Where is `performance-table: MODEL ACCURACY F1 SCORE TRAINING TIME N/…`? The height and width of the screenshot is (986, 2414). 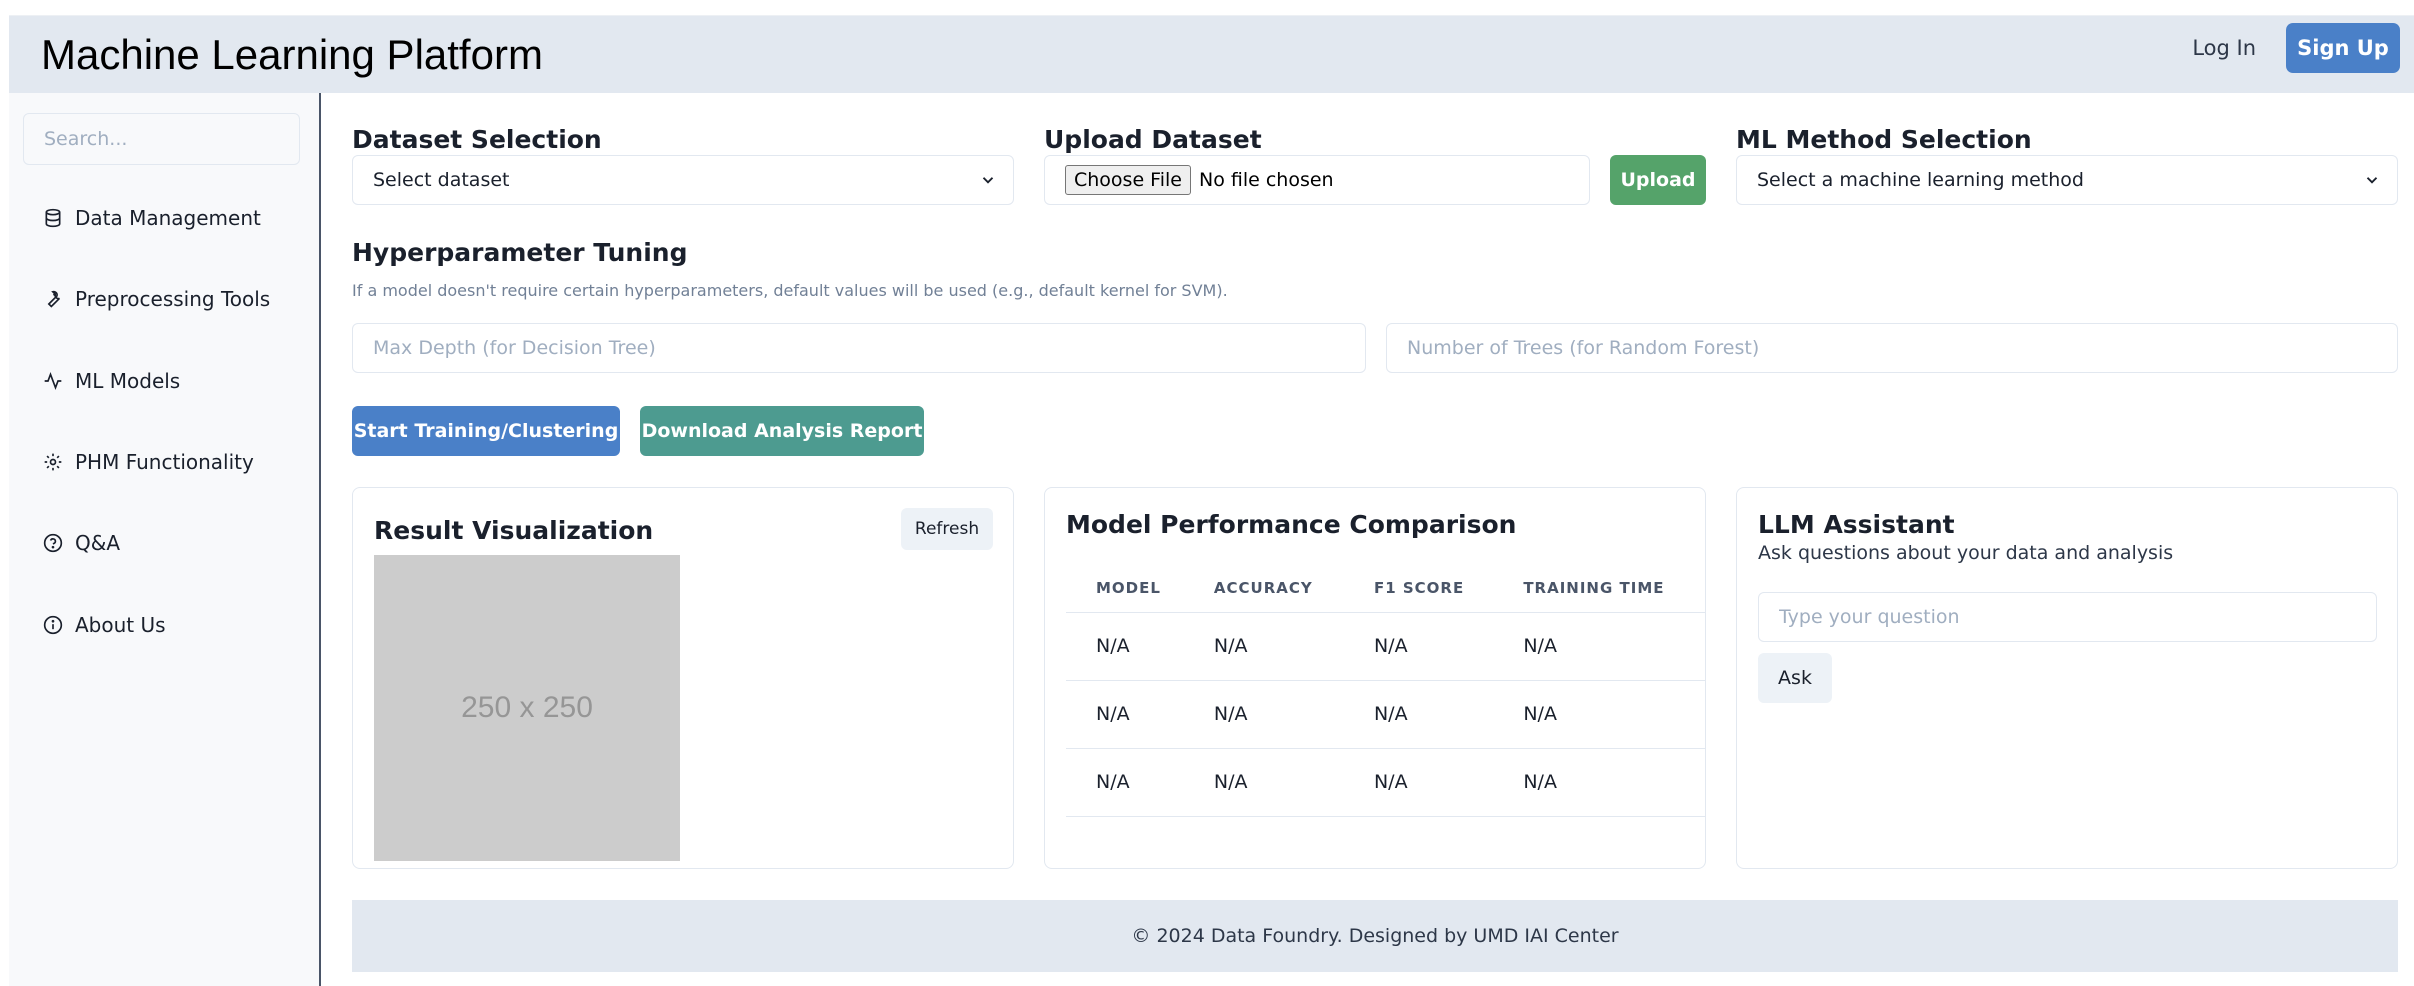 performance-table: MODEL ACCURACY F1 SCORE TRAINING TIME N/… is located at coordinates (1386, 690).